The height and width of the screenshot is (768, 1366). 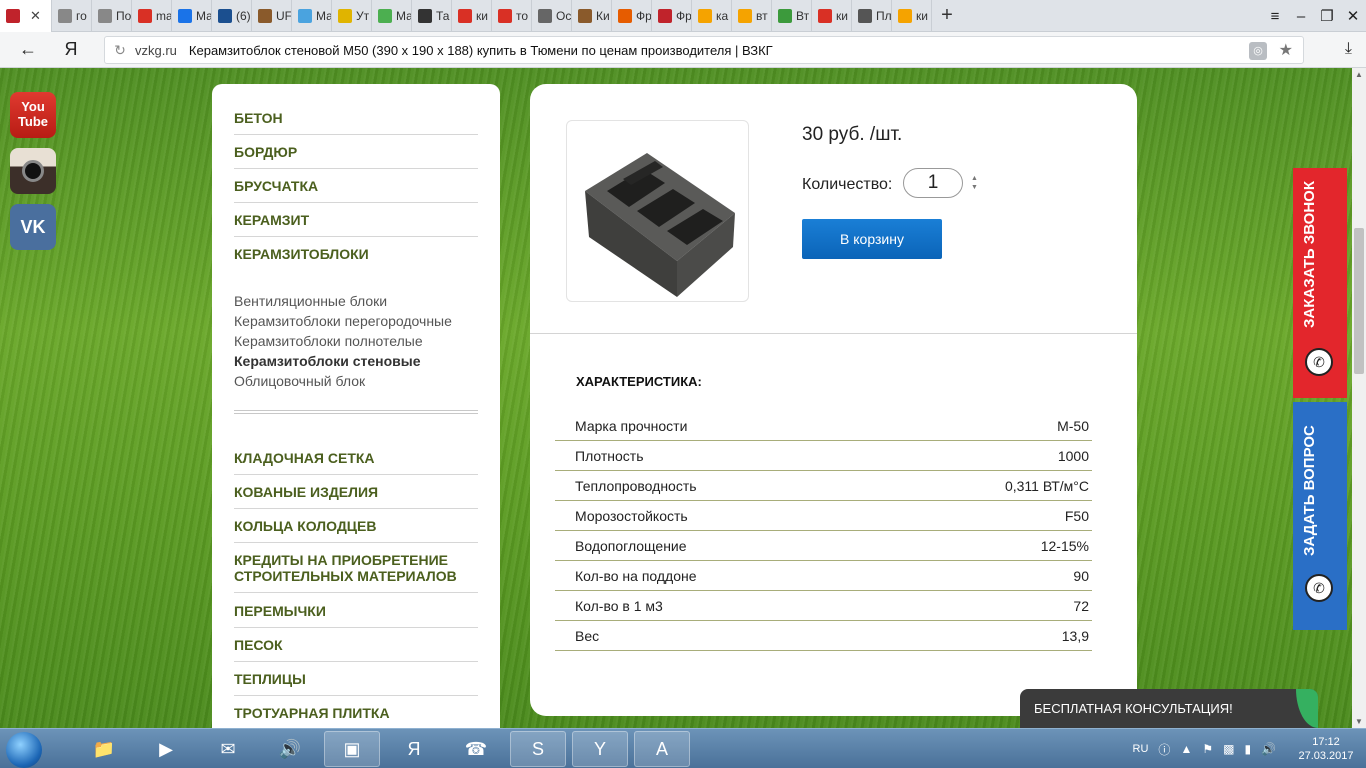 What do you see at coordinates (1348, 49) in the screenshot?
I see `download-icon: ⤓` at bounding box center [1348, 49].